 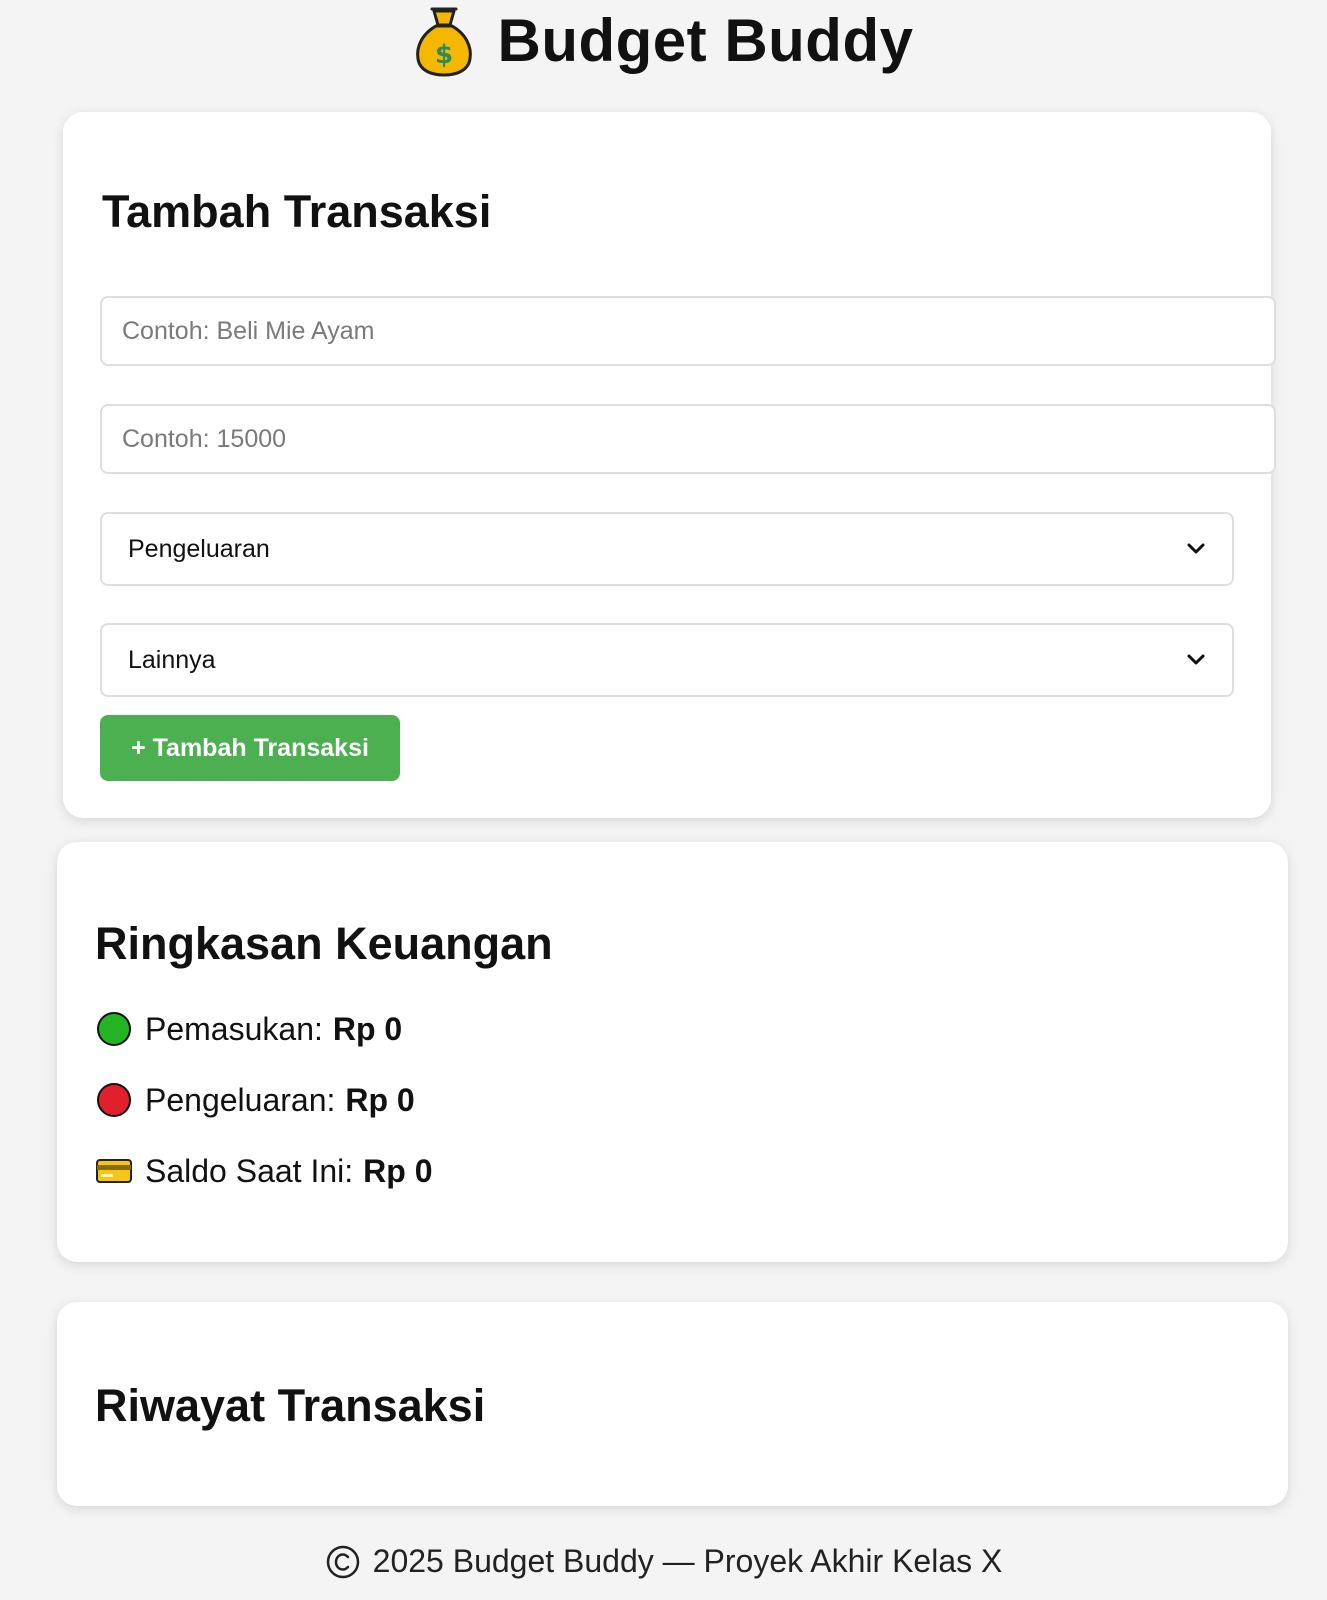 I want to click on footer: 2025 Budget Buddy — Proyek Akhir Kelas X, so click(x=663, y=1561).